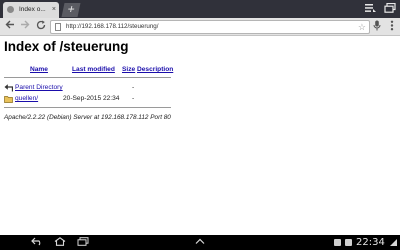 This screenshot has width=400, height=250. I want to click on reload-button, so click(41, 26).